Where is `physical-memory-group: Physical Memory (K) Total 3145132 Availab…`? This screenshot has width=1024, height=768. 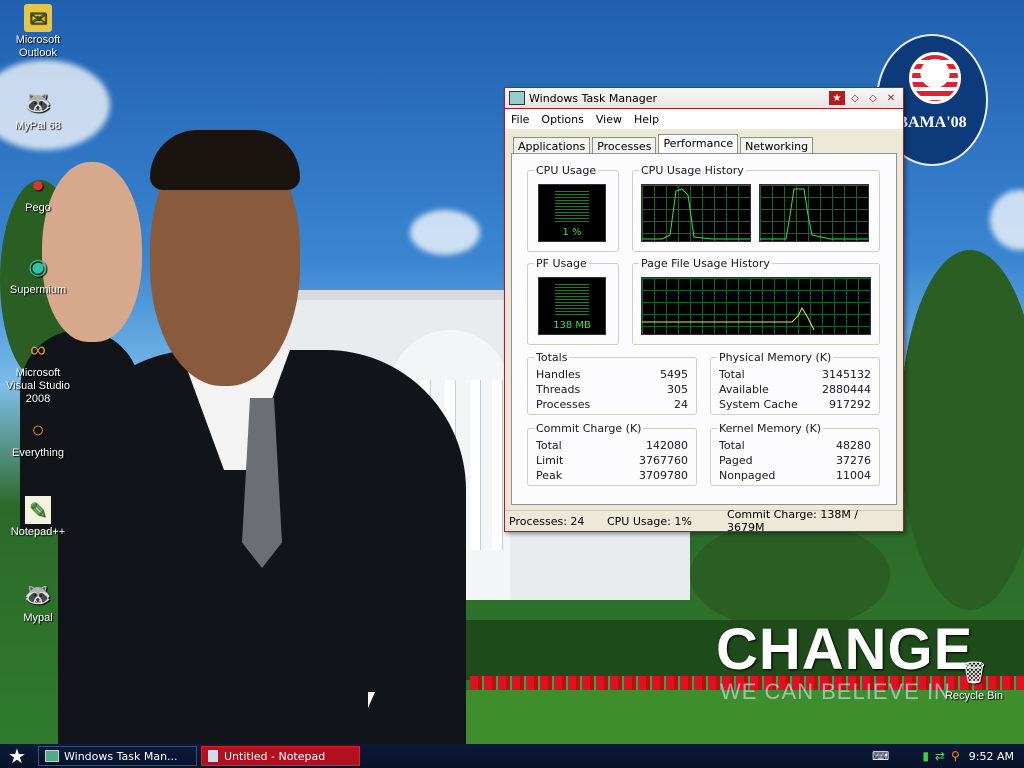 physical-memory-group: Physical Memory (K) Total 3145132 Availab… is located at coordinates (795, 383).